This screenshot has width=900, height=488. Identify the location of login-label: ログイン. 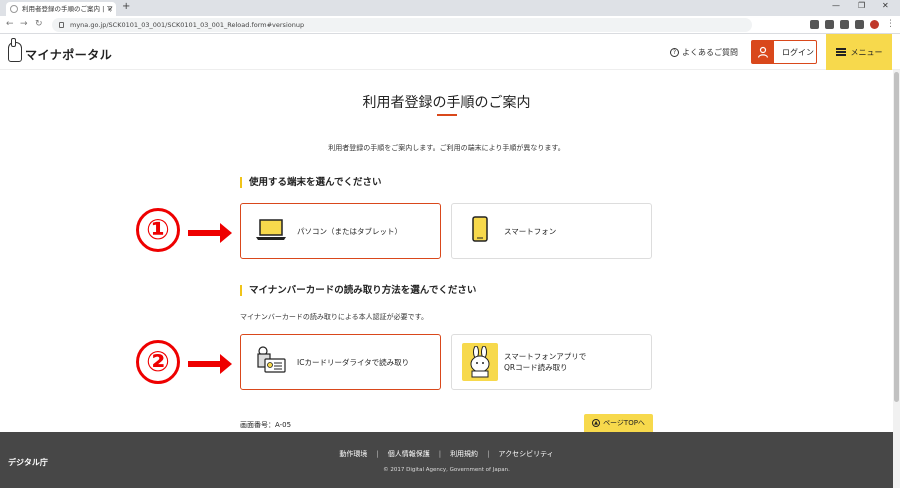
(798, 52).